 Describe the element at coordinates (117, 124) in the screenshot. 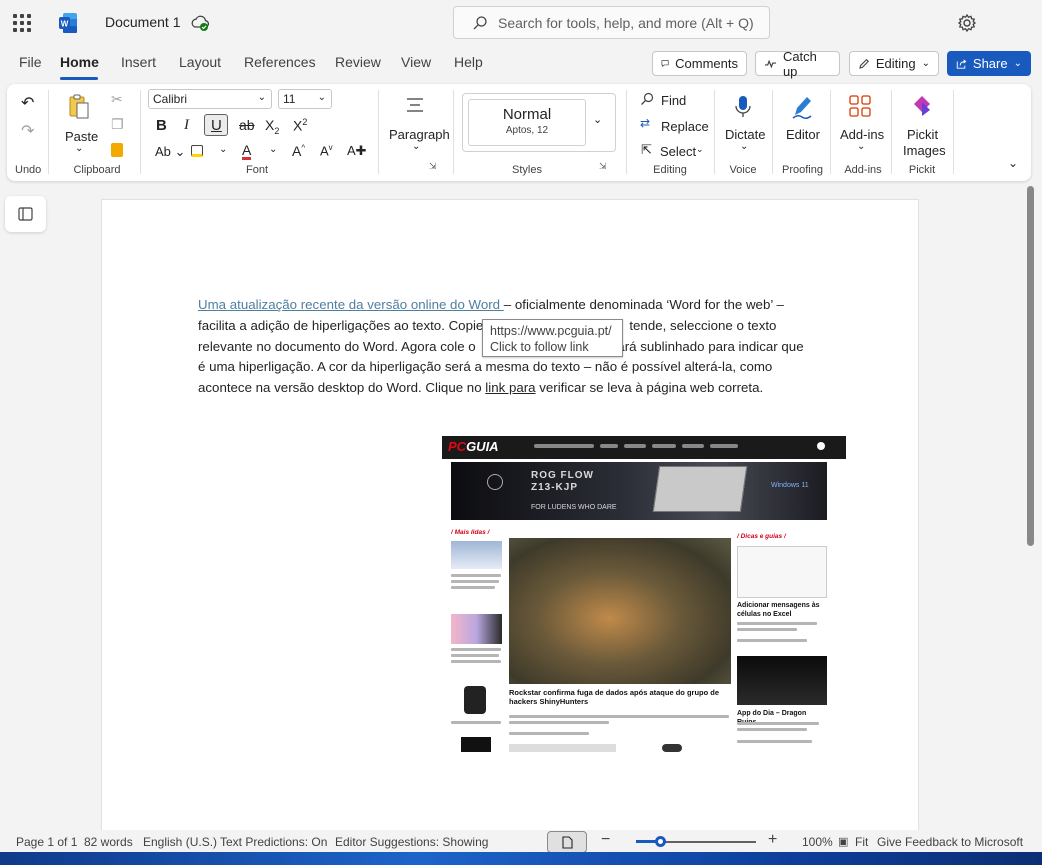

I see `copy-icon: ❐` at that location.